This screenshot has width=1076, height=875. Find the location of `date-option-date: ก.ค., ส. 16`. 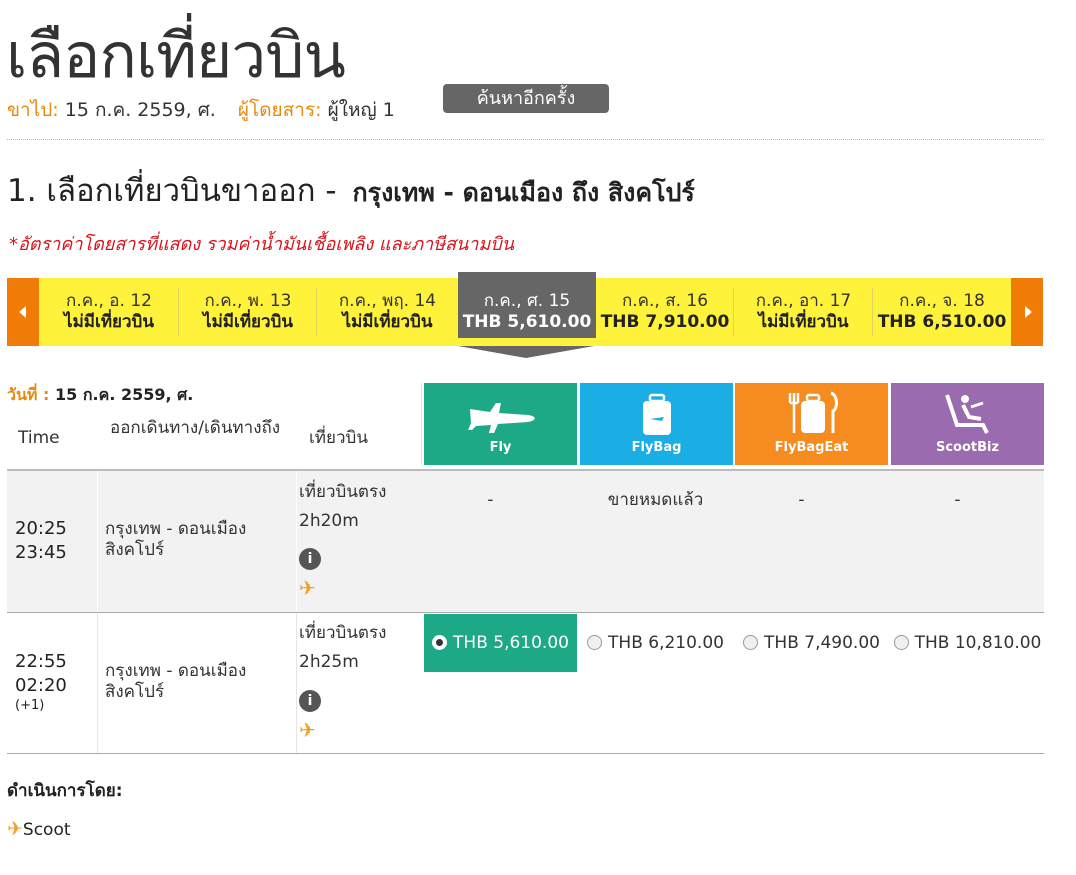

date-option-date: ก.ค., ส. 16 is located at coordinates (665, 301).